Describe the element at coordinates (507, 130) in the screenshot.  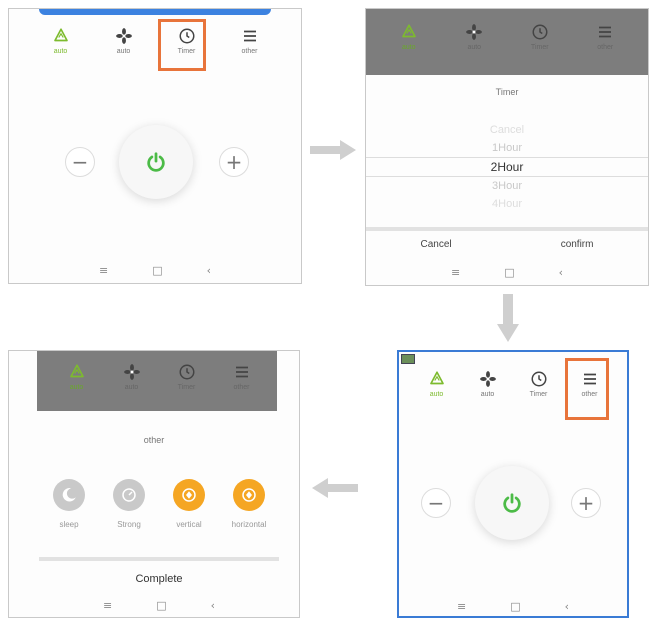
I see `picker-option: Cancel` at that location.